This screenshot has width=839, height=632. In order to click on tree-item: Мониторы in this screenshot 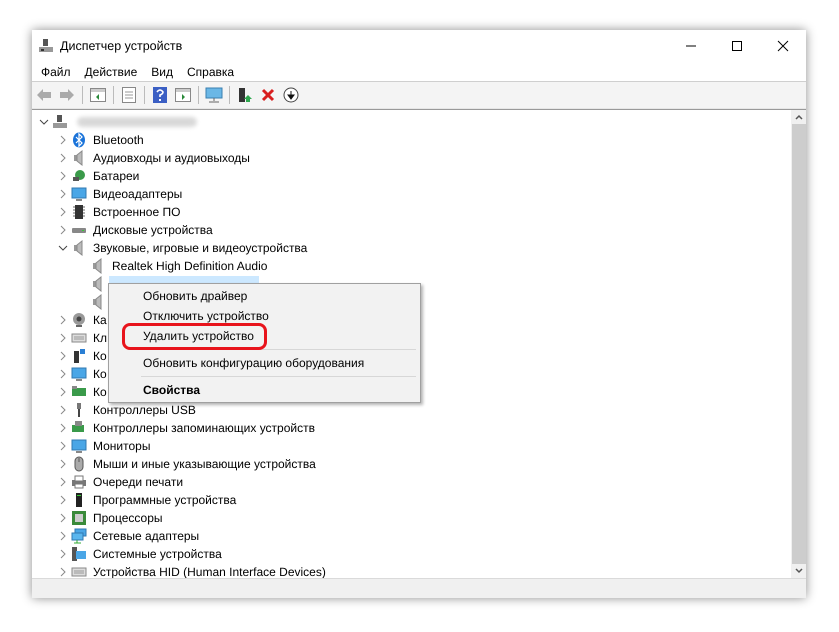, I will do `click(122, 446)`.